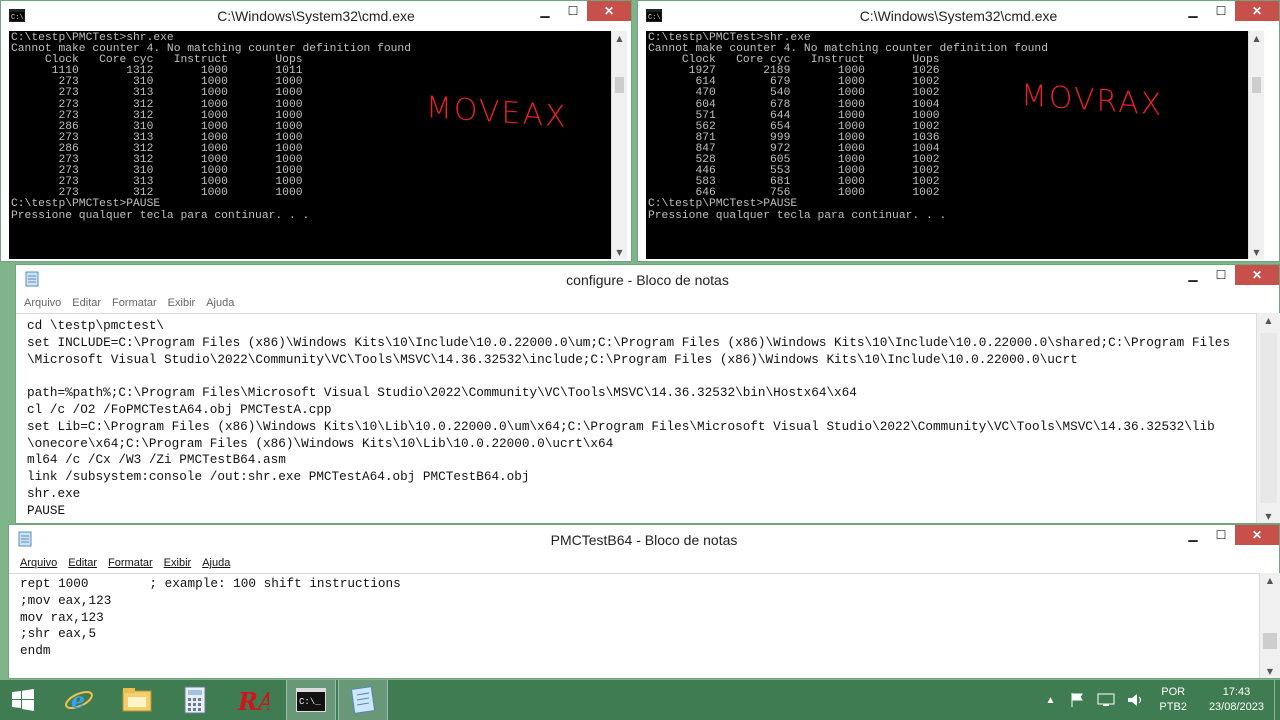 The height and width of the screenshot is (720, 1280). What do you see at coordinates (54, 493) in the screenshot?
I see `text-line: shr.exe` at bounding box center [54, 493].